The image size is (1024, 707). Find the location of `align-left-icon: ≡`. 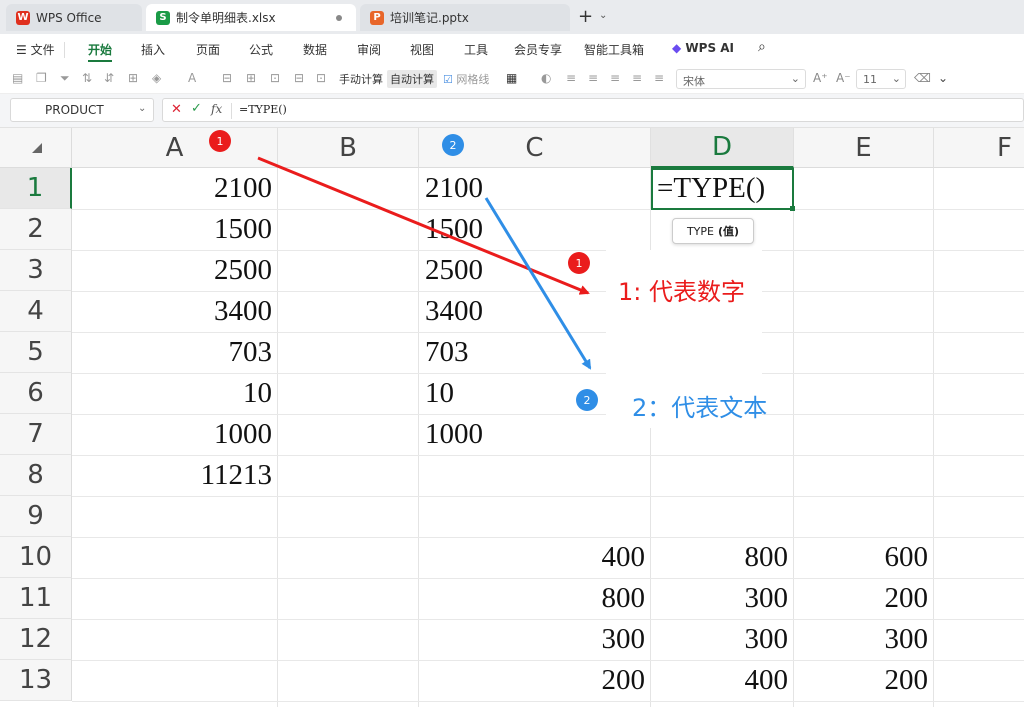

align-left-icon: ≡ is located at coordinates (593, 78).